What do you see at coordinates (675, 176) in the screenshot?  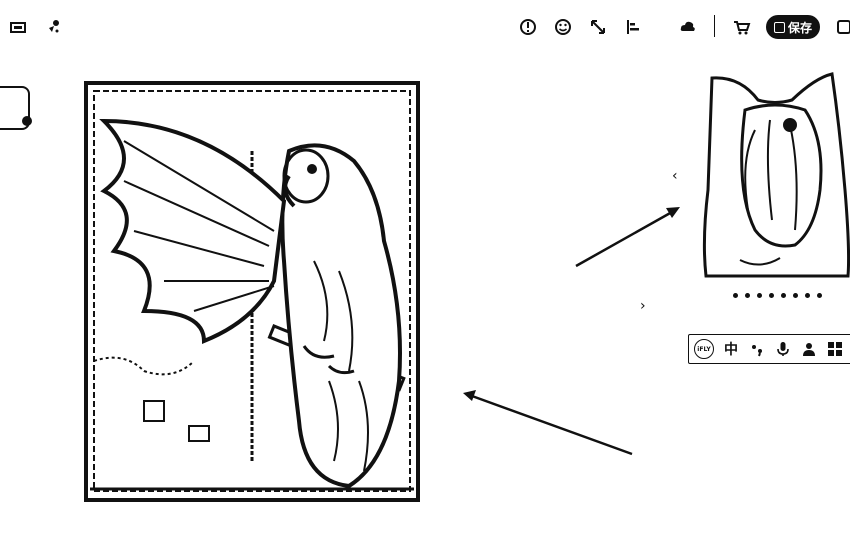 I see `prev-slide-button: ‹` at bounding box center [675, 176].